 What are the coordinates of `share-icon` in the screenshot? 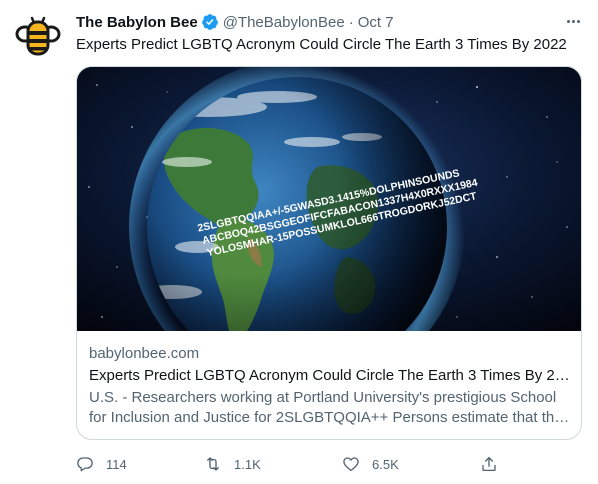 It's located at (489, 464).